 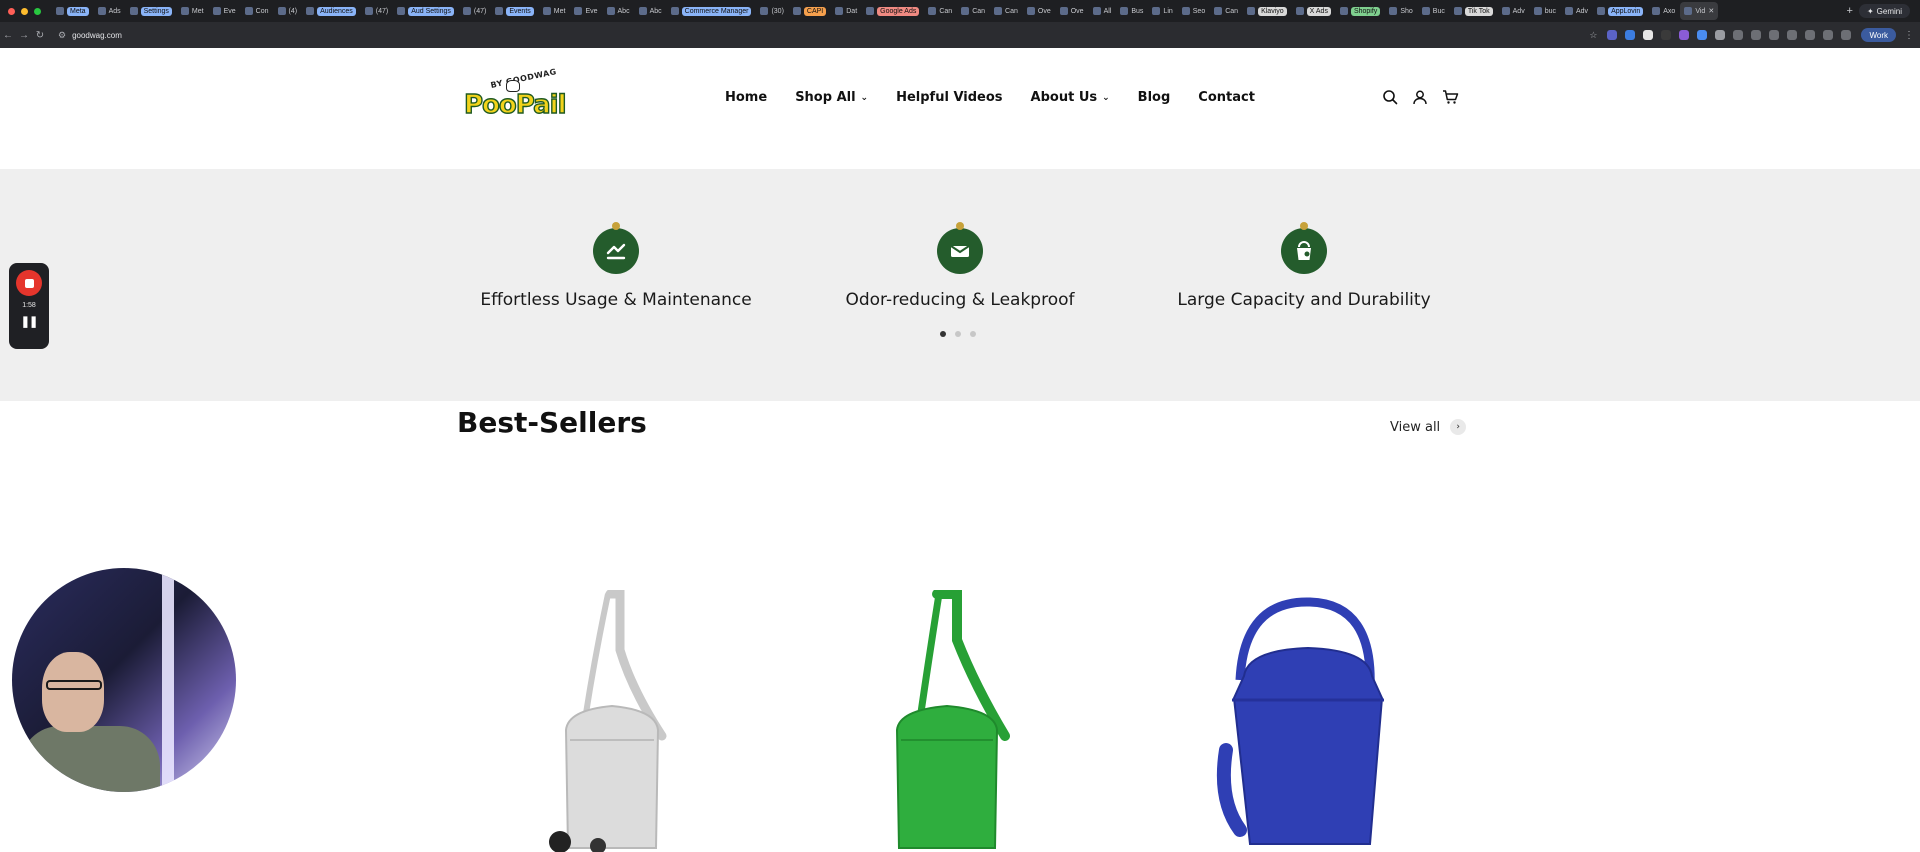 What do you see at coordinates (24, 11) in the screenshot?
I see `minimize-window-button` at bounding box center [24, 11].